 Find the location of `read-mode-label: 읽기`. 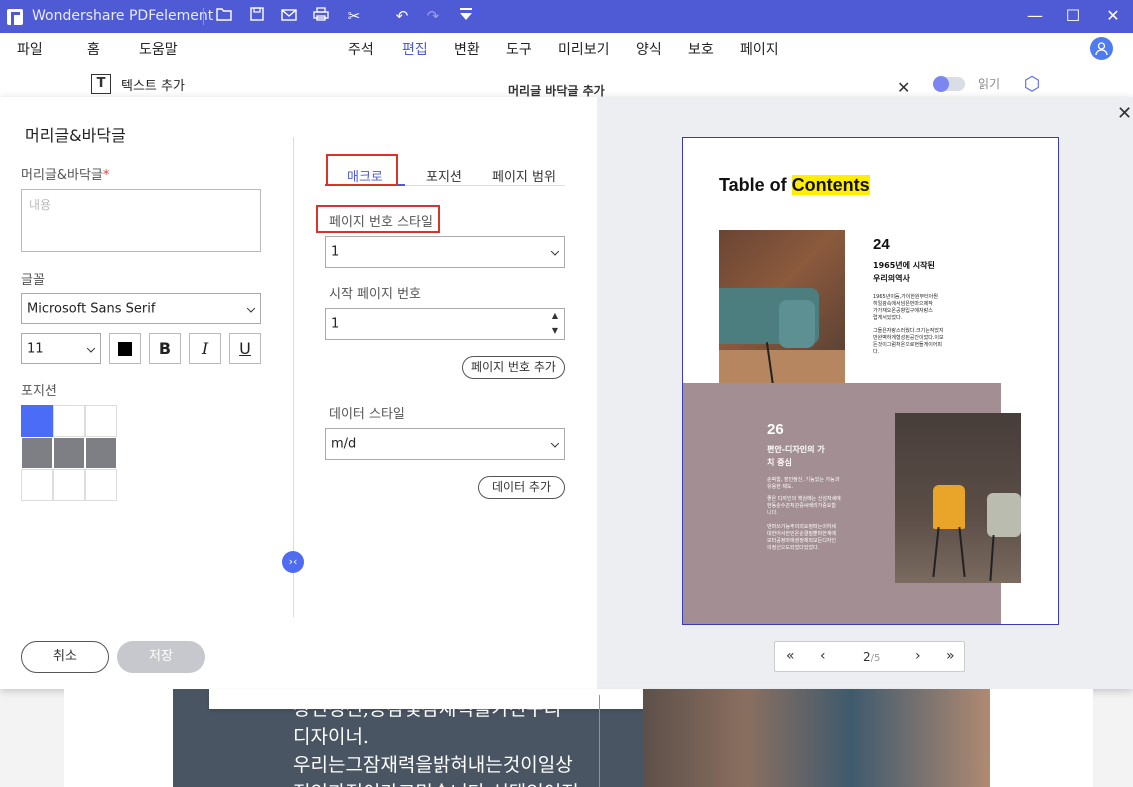

read-mode-label: 읽기 is located at coordinates (989, 84).